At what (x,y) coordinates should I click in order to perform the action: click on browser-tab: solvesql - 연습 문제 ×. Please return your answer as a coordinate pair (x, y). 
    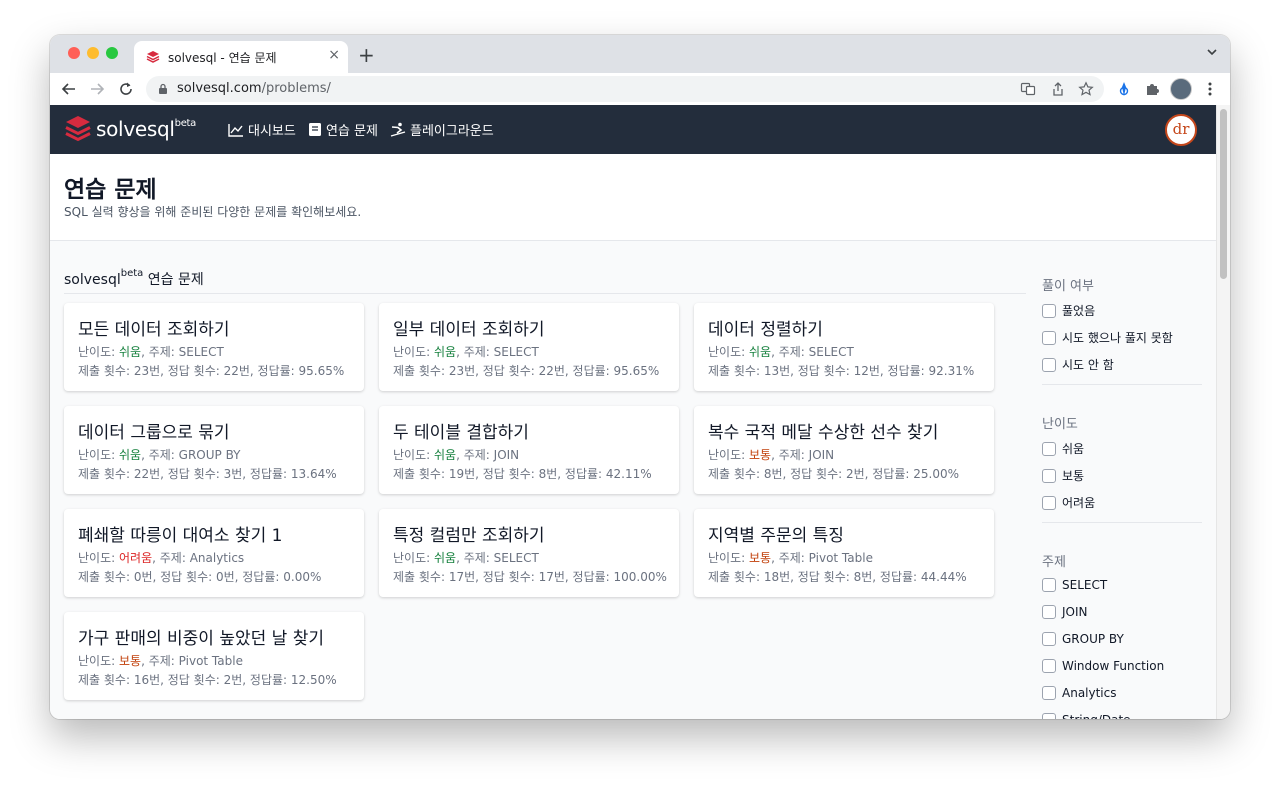
    Looking at the image, I should click on (241, 57).